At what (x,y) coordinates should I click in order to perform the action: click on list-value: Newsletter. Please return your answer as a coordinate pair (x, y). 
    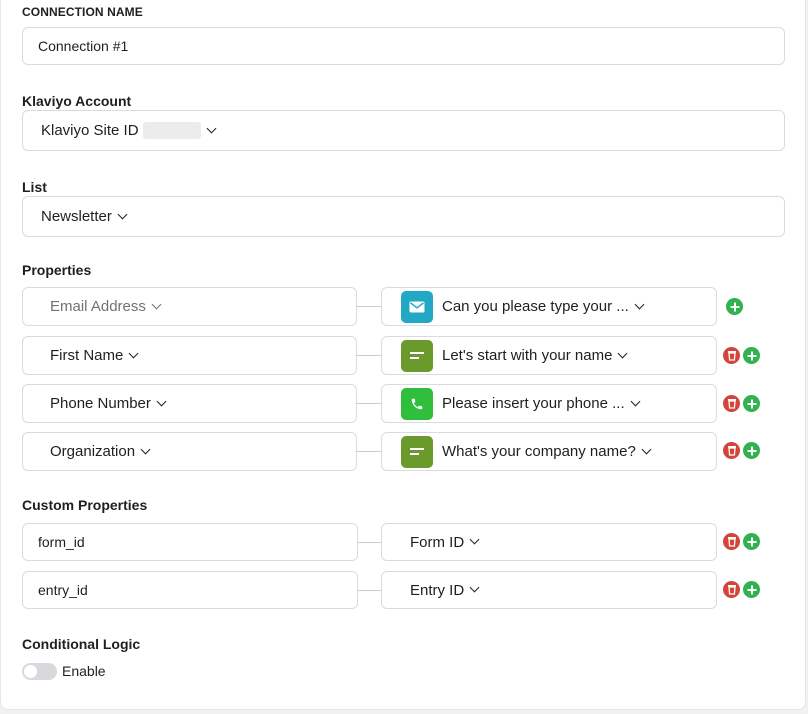
    Looking at the image, I should click on (76, 216).